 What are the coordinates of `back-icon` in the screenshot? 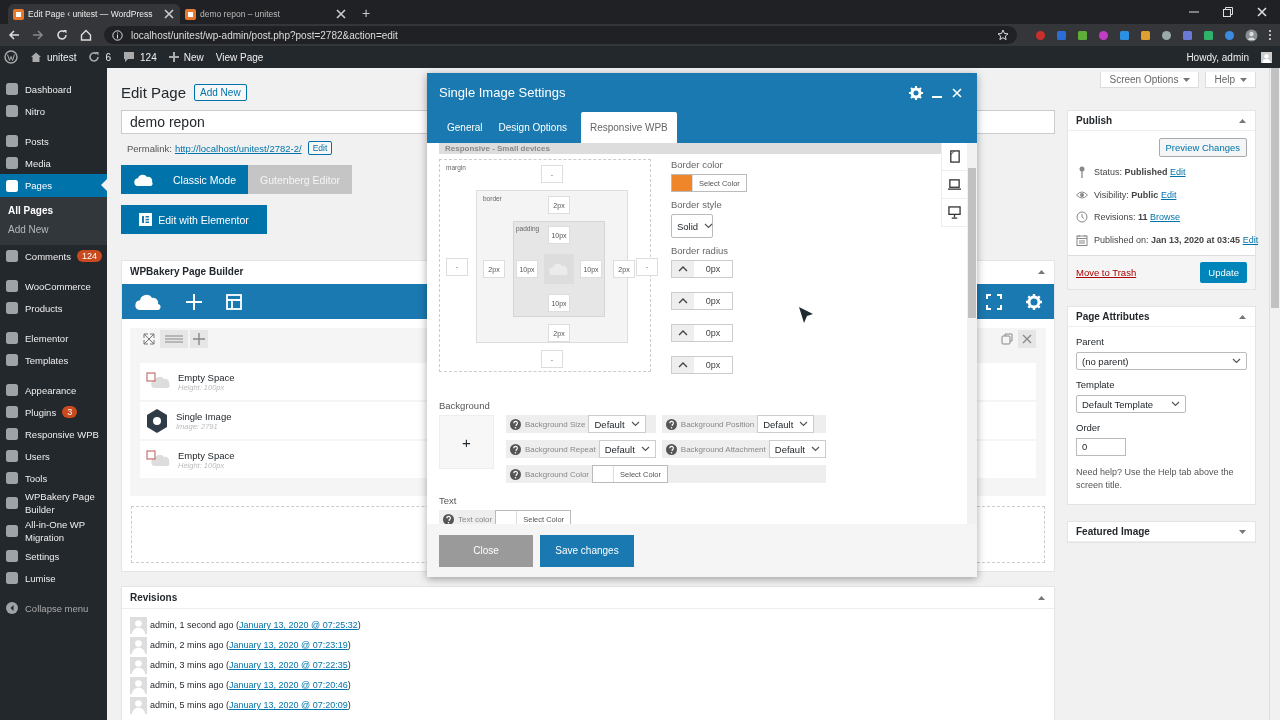 It's located at (14, 35).